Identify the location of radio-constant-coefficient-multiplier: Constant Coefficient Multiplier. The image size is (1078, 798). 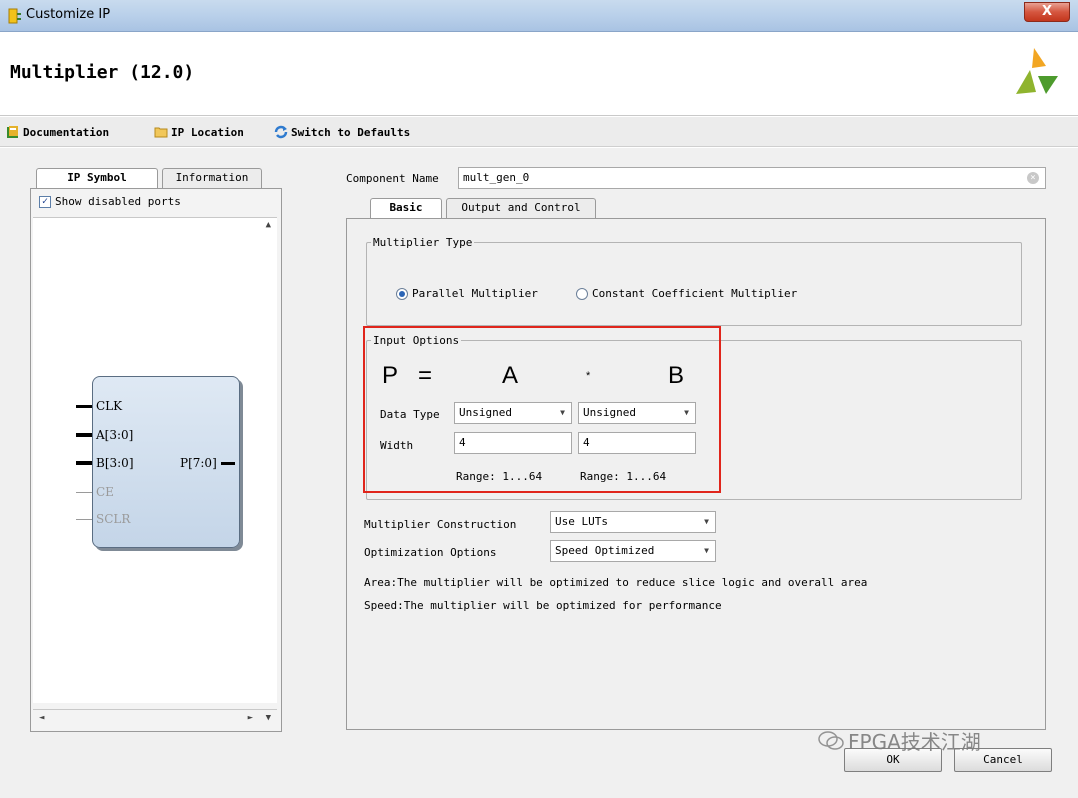
(686, 293).